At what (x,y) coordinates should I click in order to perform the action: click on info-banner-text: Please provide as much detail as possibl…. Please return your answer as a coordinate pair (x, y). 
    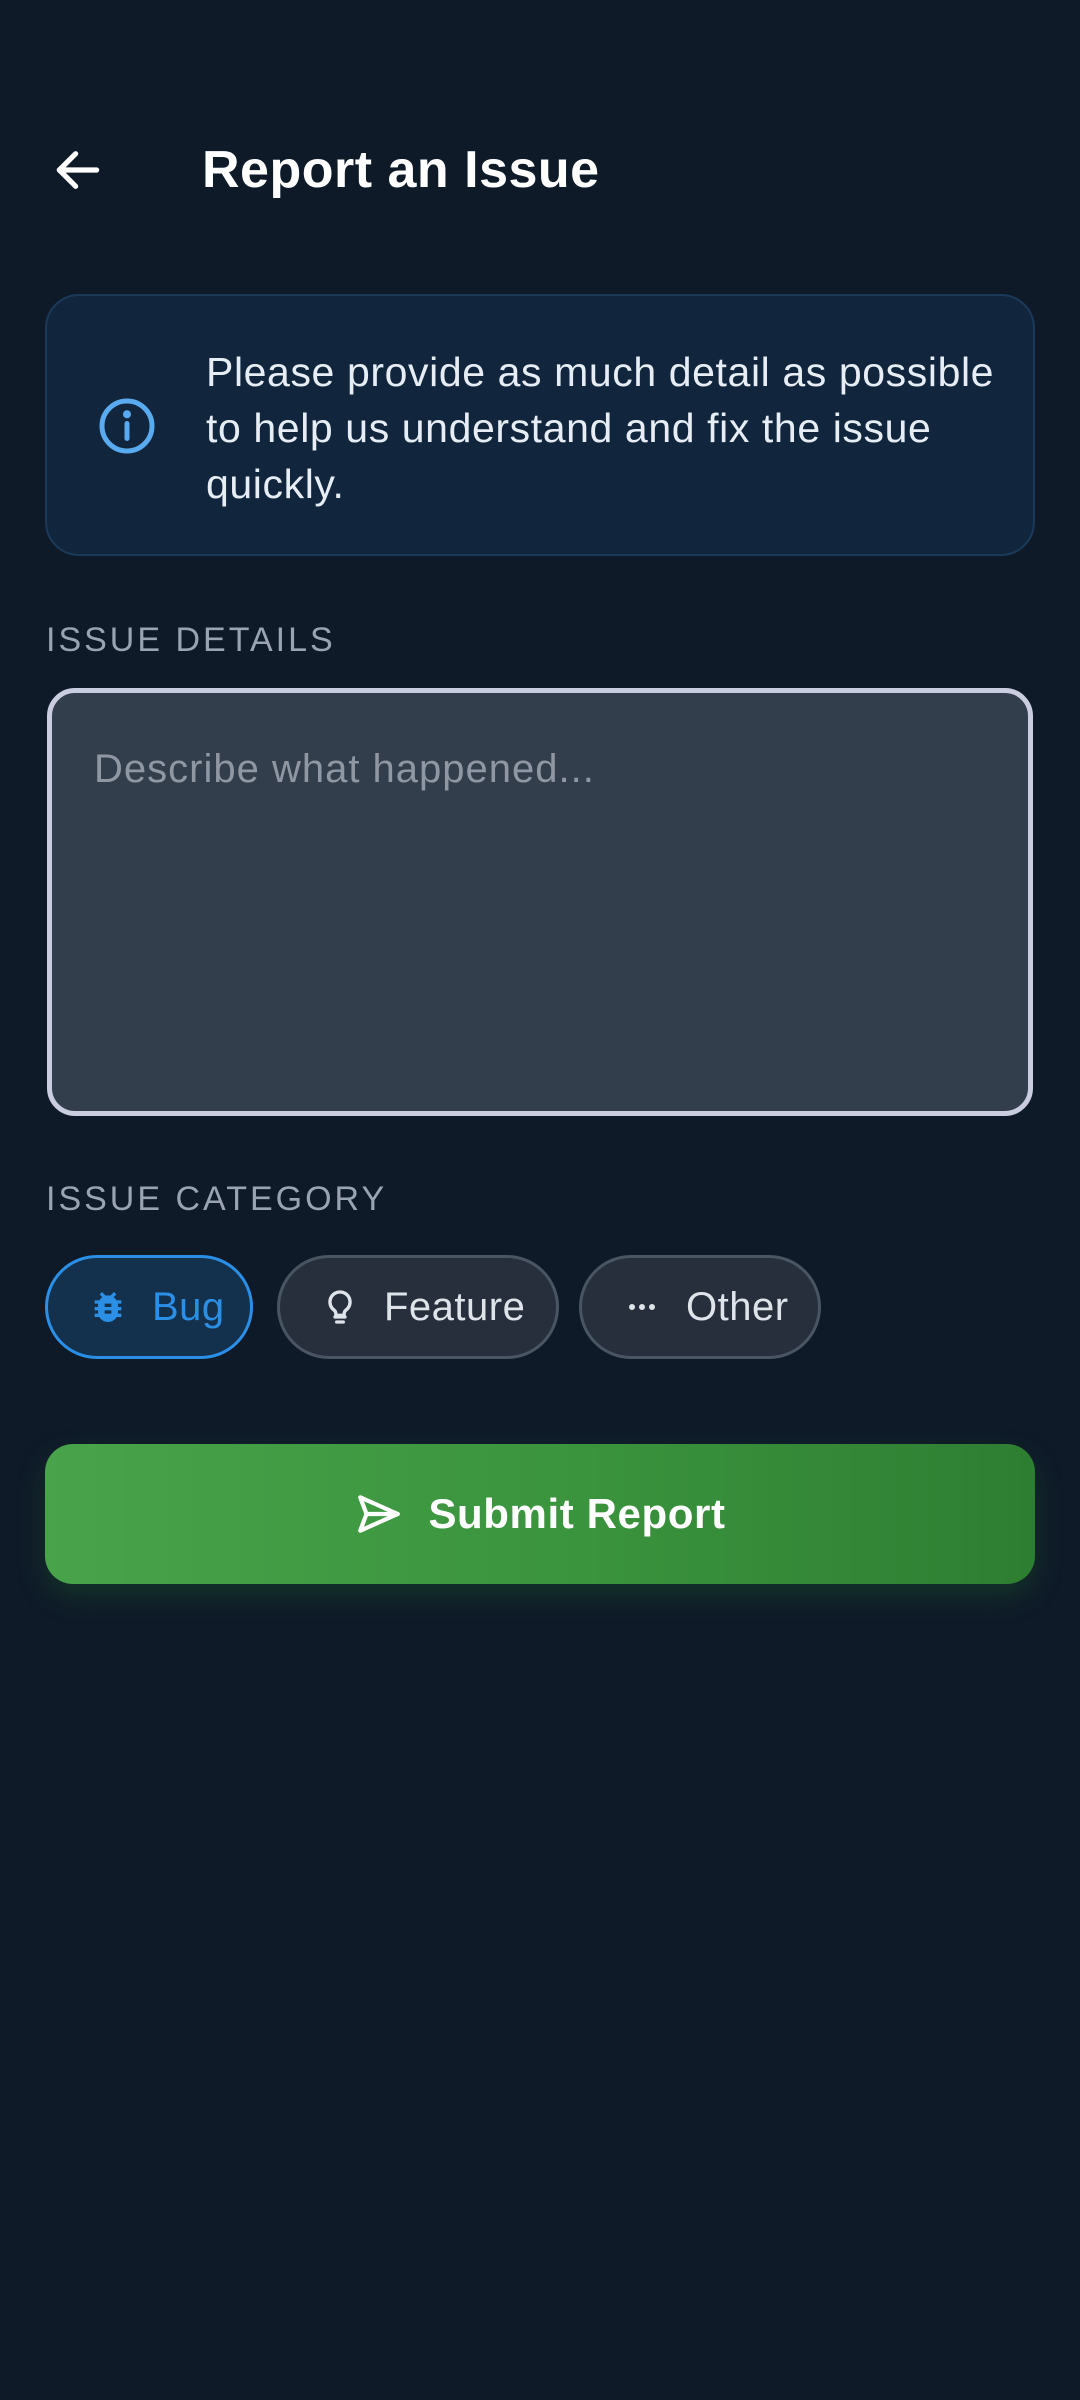
    Looking at the image, I should click on (600, 428).